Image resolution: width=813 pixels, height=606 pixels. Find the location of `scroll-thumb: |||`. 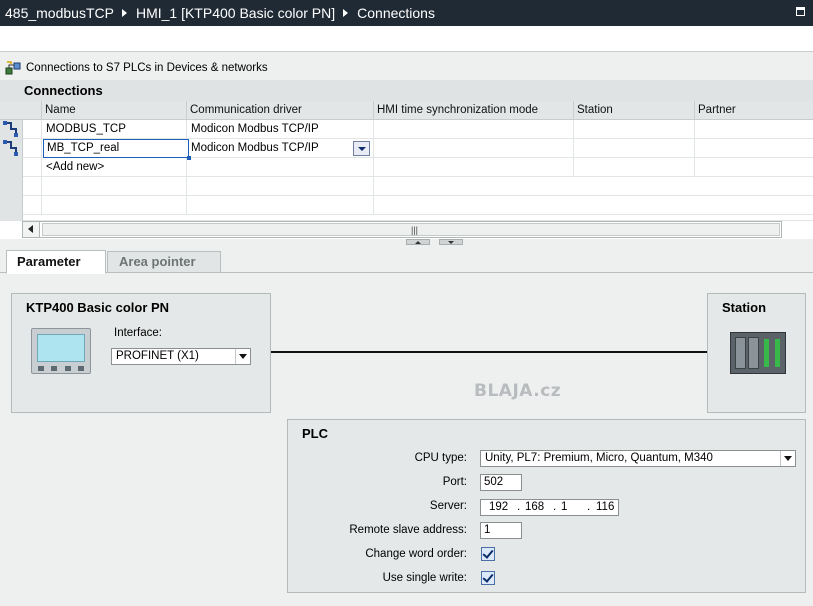

scroll-thumb: ||| is located at coordinates (411, 229).